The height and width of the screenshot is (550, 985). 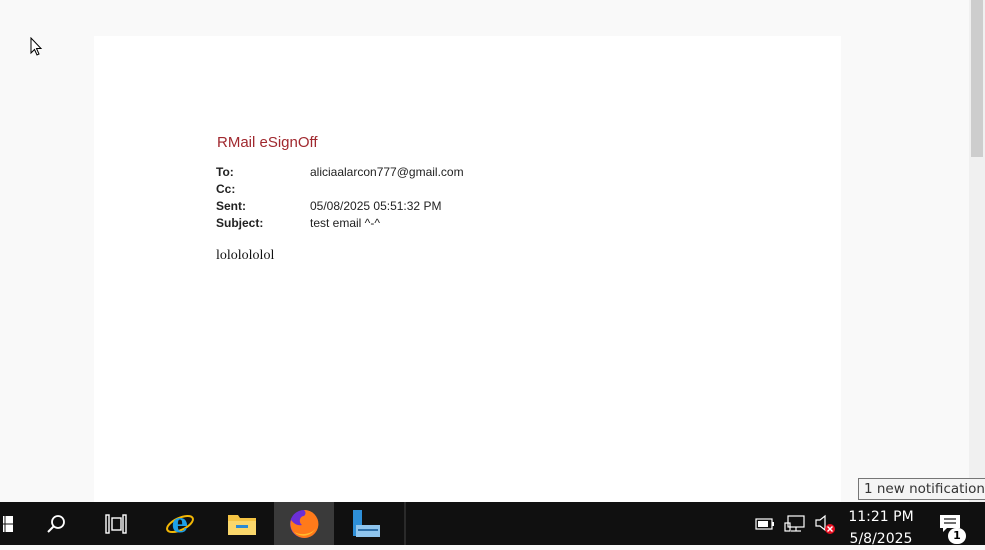 I want to click on volume-muted-icon, so click(x=825, y=524).